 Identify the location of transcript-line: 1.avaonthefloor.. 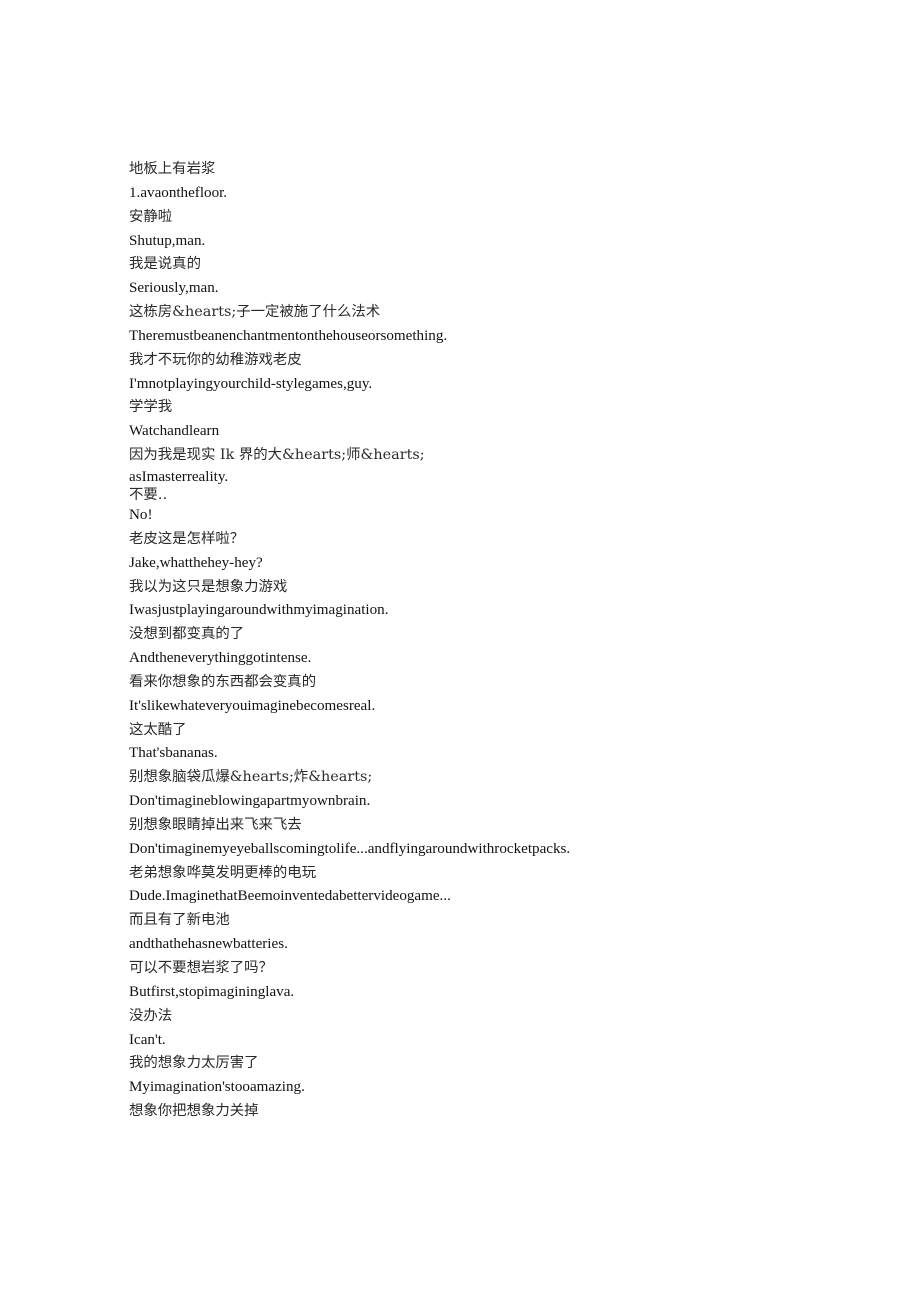
(178, 192).